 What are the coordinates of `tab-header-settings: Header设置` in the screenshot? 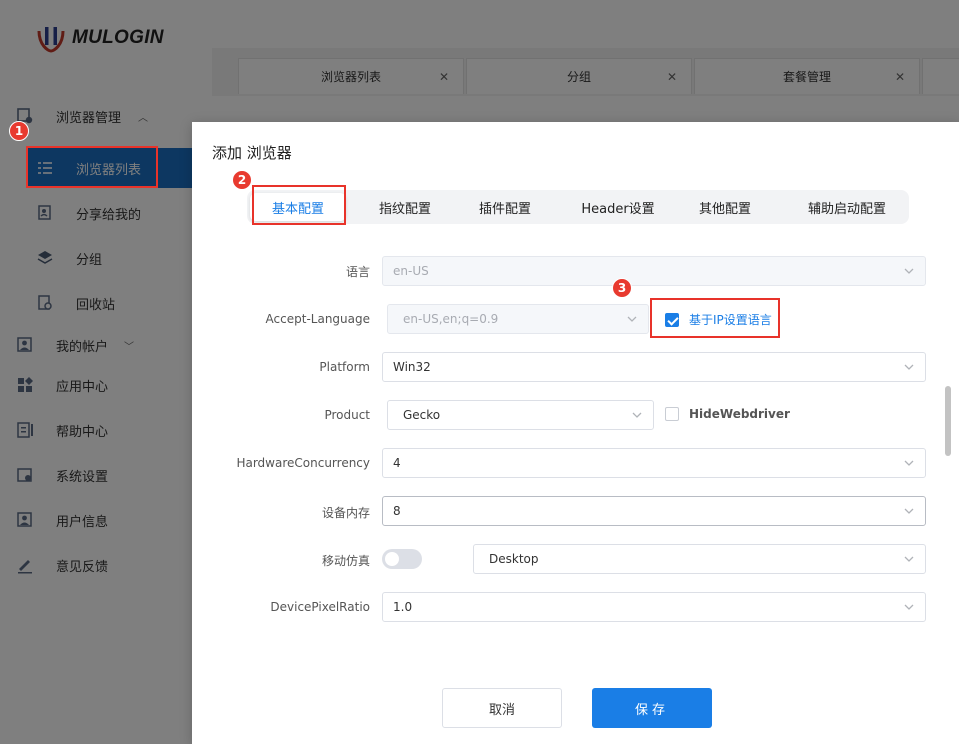 It's located at (618, 207).